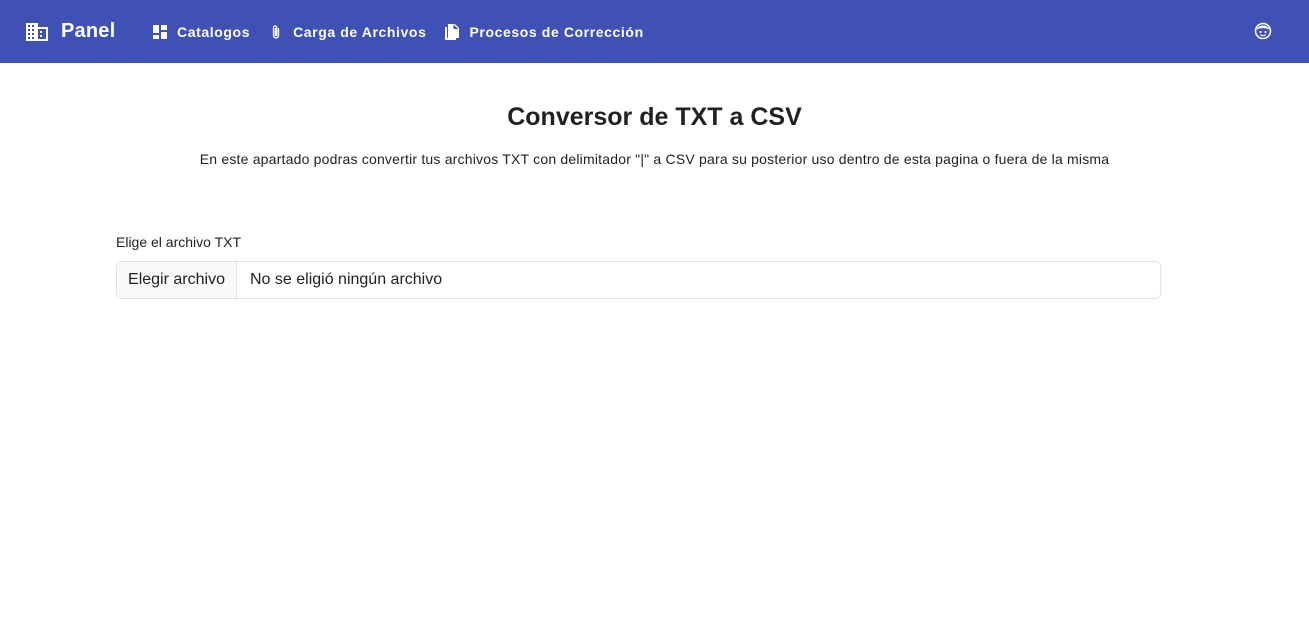 The height and width of the screenshot is (640, 1309). What do you see at coordinates (1263, 31) in the screenshot?
I see `user-face-icon` at bounding box center [1263, 31].